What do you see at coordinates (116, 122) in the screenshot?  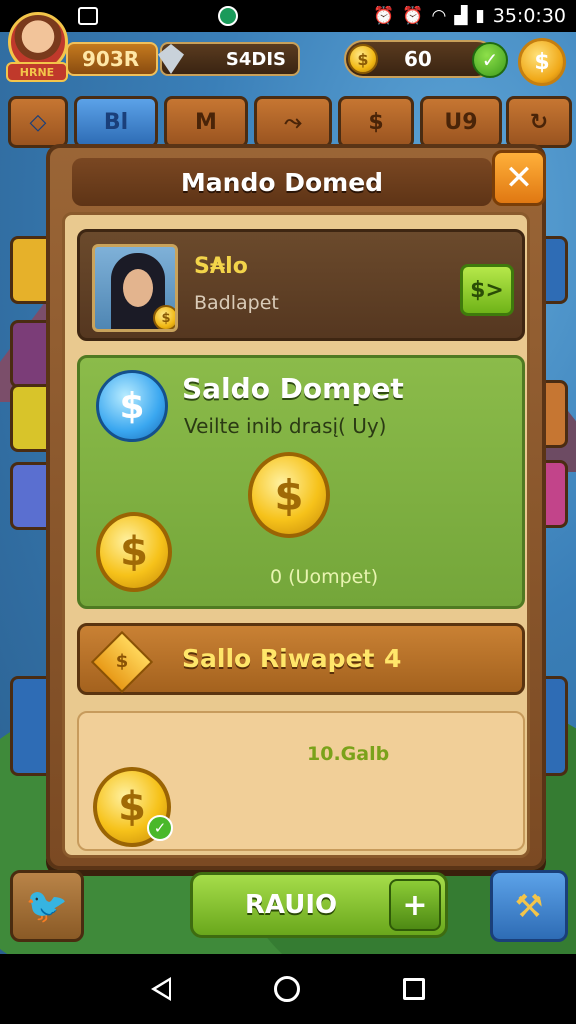 I see `tab-0: Bl` at bounding box center [116, 122].